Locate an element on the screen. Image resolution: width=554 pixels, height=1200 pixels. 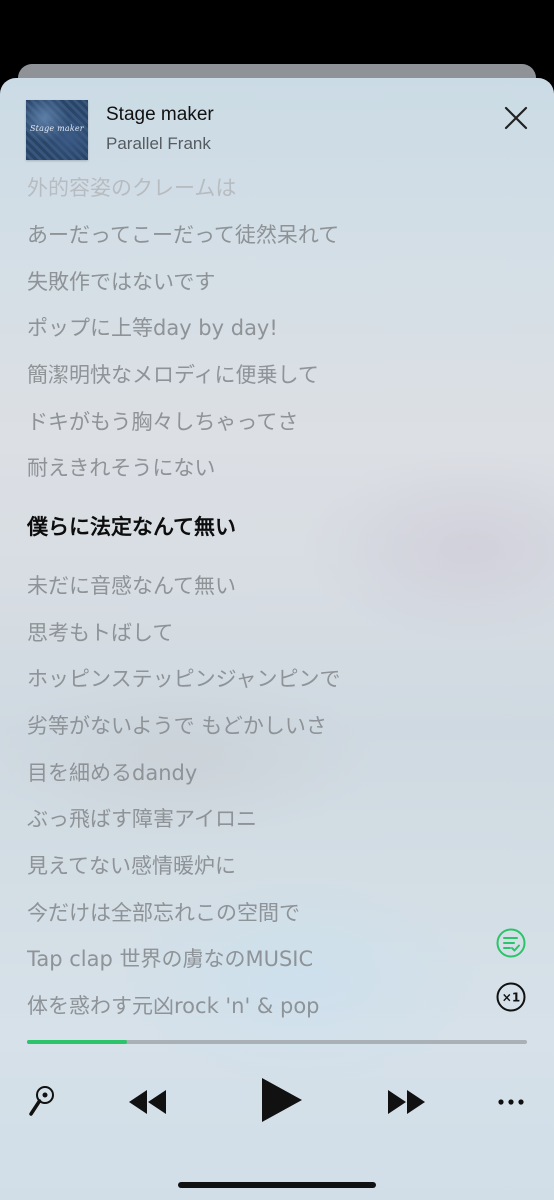
lyric-line: ポップに上等day by day! is located at coordinates (152, 327).